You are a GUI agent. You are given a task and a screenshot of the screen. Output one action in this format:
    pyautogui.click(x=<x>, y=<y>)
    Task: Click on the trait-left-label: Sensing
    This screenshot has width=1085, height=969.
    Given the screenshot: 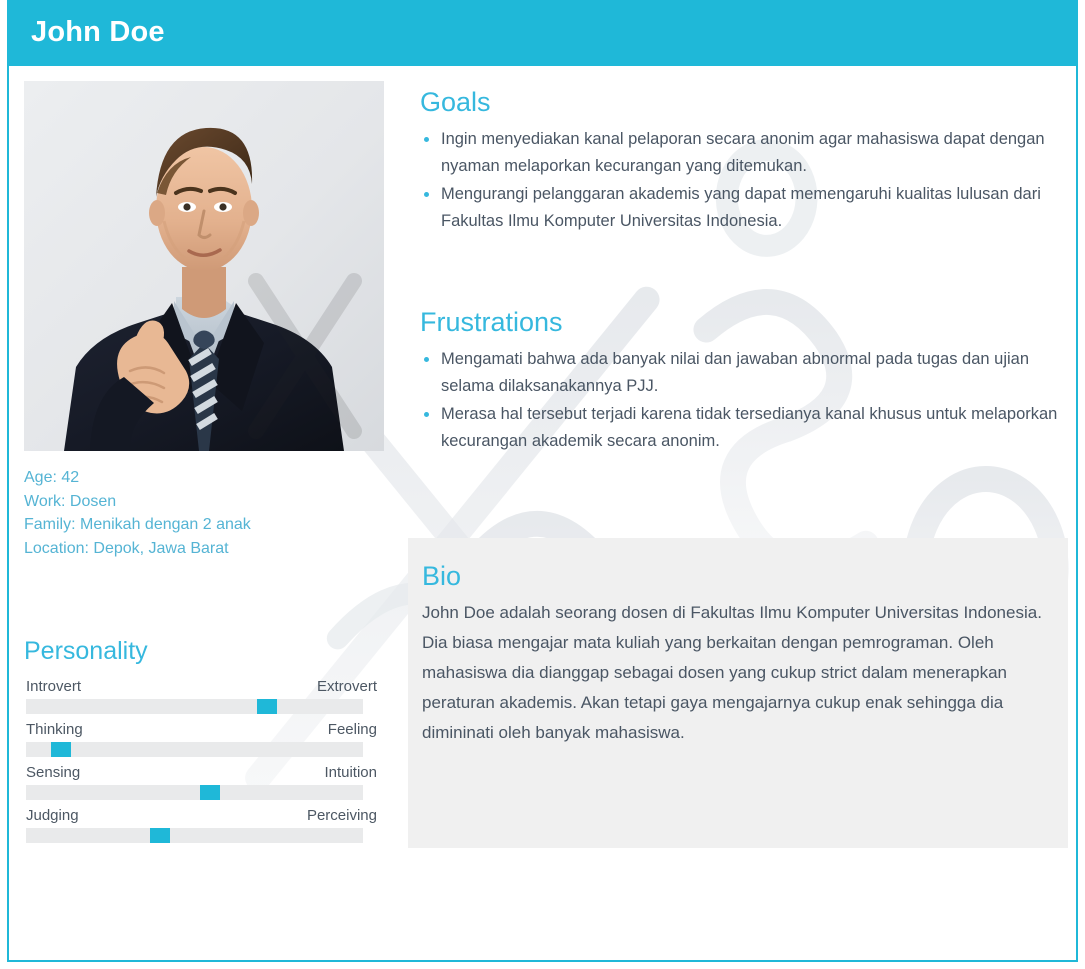 What is the action you would take?
    pyautogui.click(x=53, y=772)
    